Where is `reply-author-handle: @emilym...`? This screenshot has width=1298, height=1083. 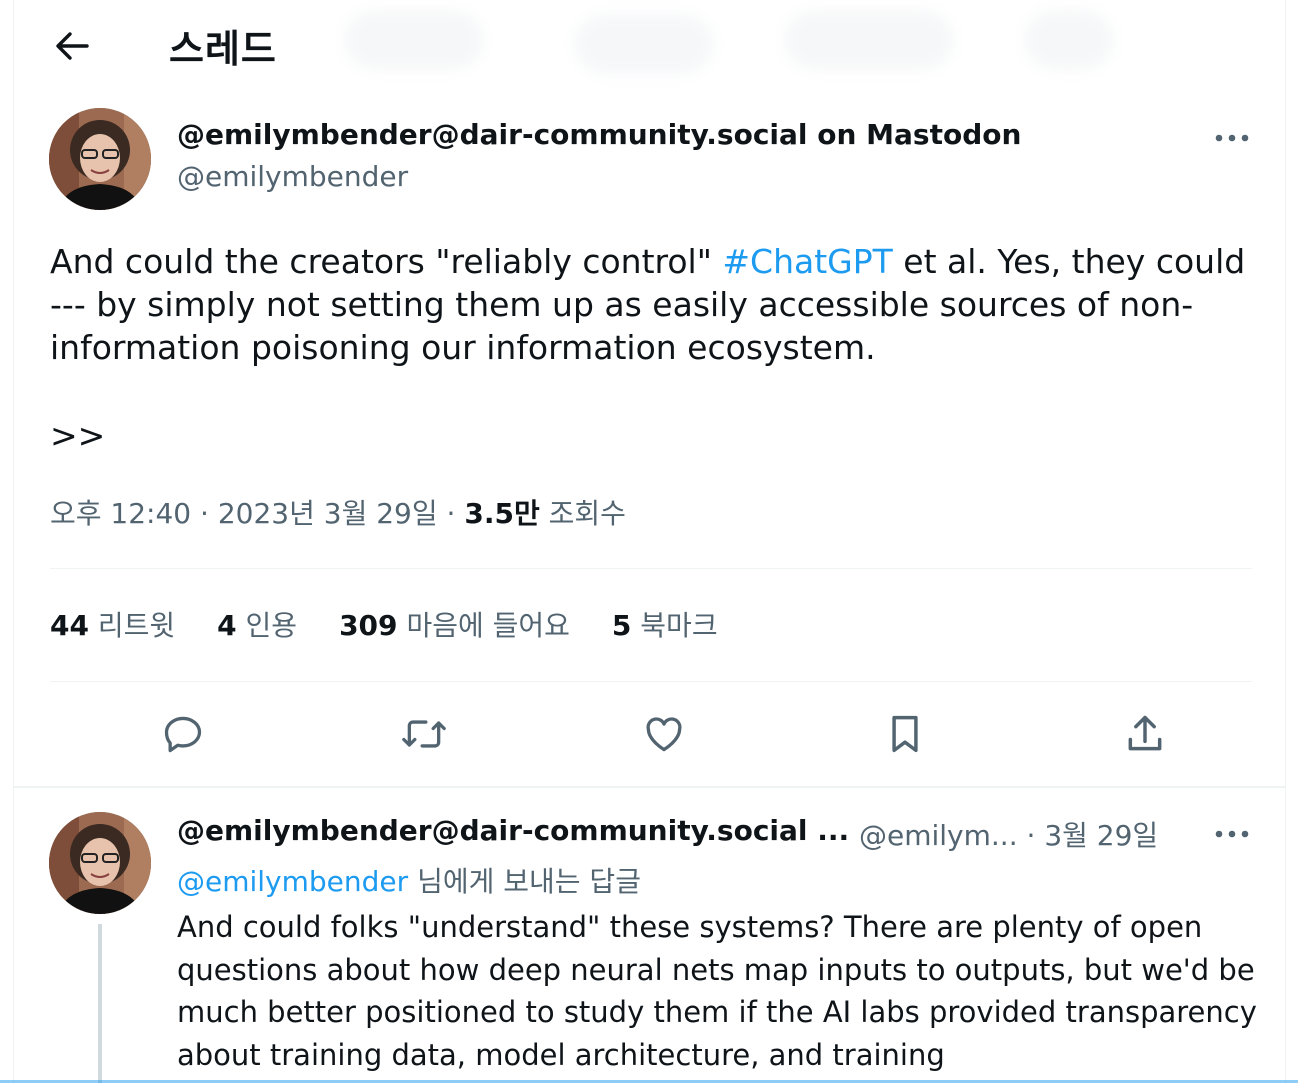
reply-author-handle: @emilym... is located at coordinates (938, 835).